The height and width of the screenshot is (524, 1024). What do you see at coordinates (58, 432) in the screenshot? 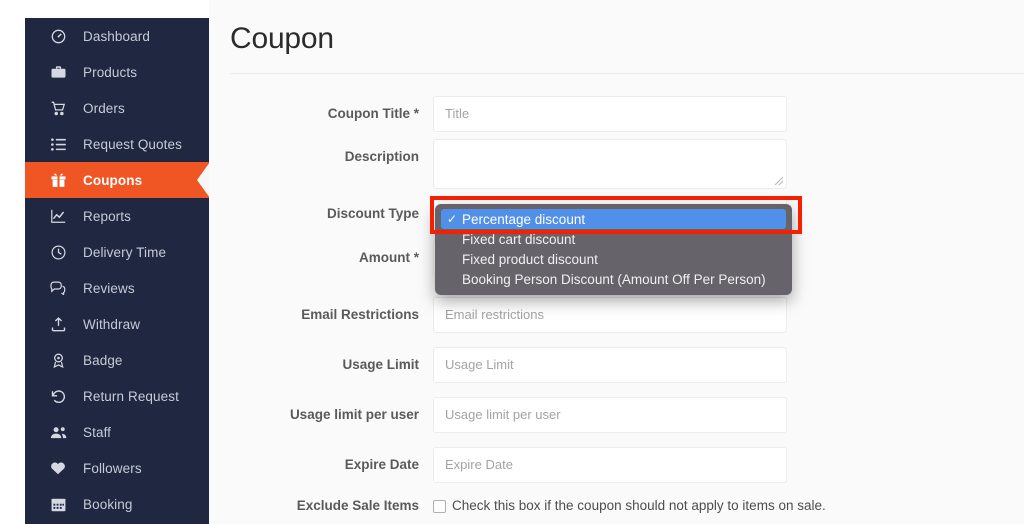
I see `users-icon` at bounding box center [58, 432].